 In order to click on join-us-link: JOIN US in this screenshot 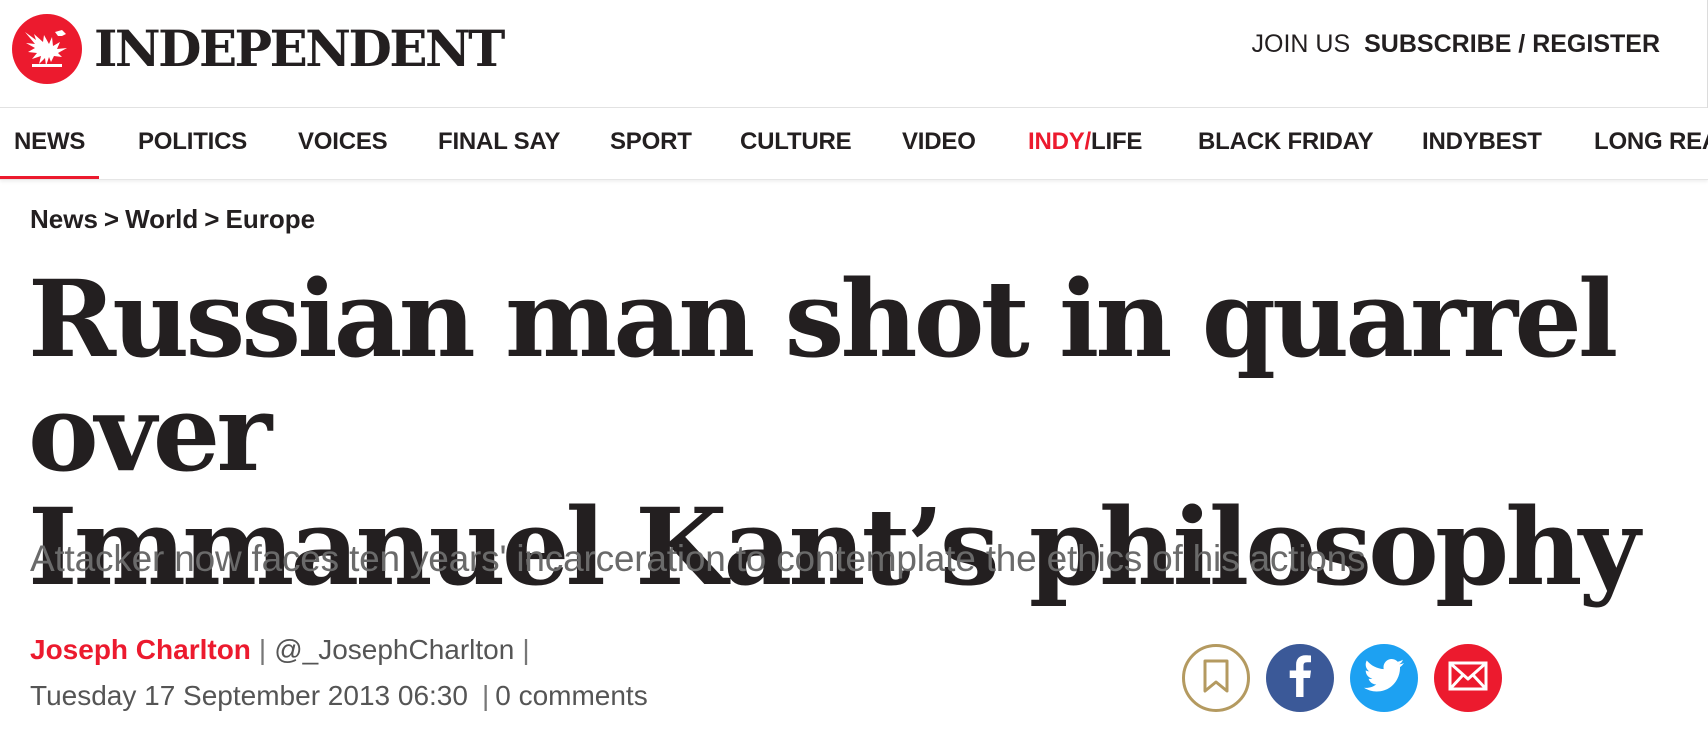, I will do `click(1301, 44)`.